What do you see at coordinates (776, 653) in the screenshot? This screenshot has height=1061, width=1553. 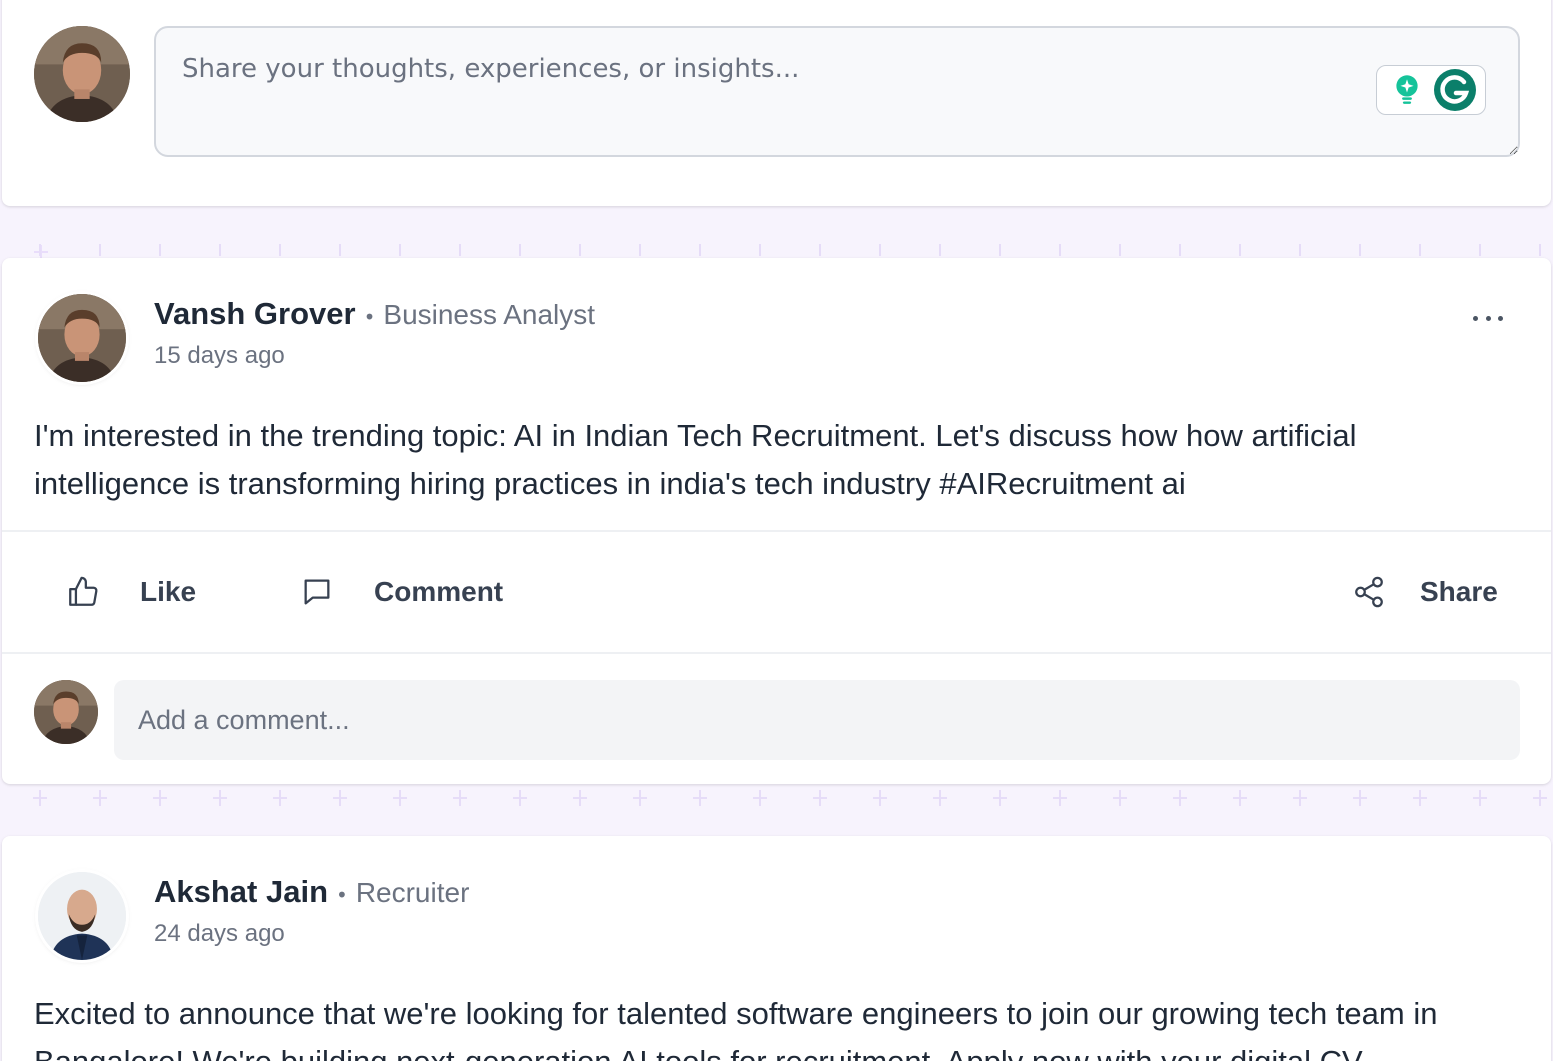 I see `divider` at bounding box center [776, 653].